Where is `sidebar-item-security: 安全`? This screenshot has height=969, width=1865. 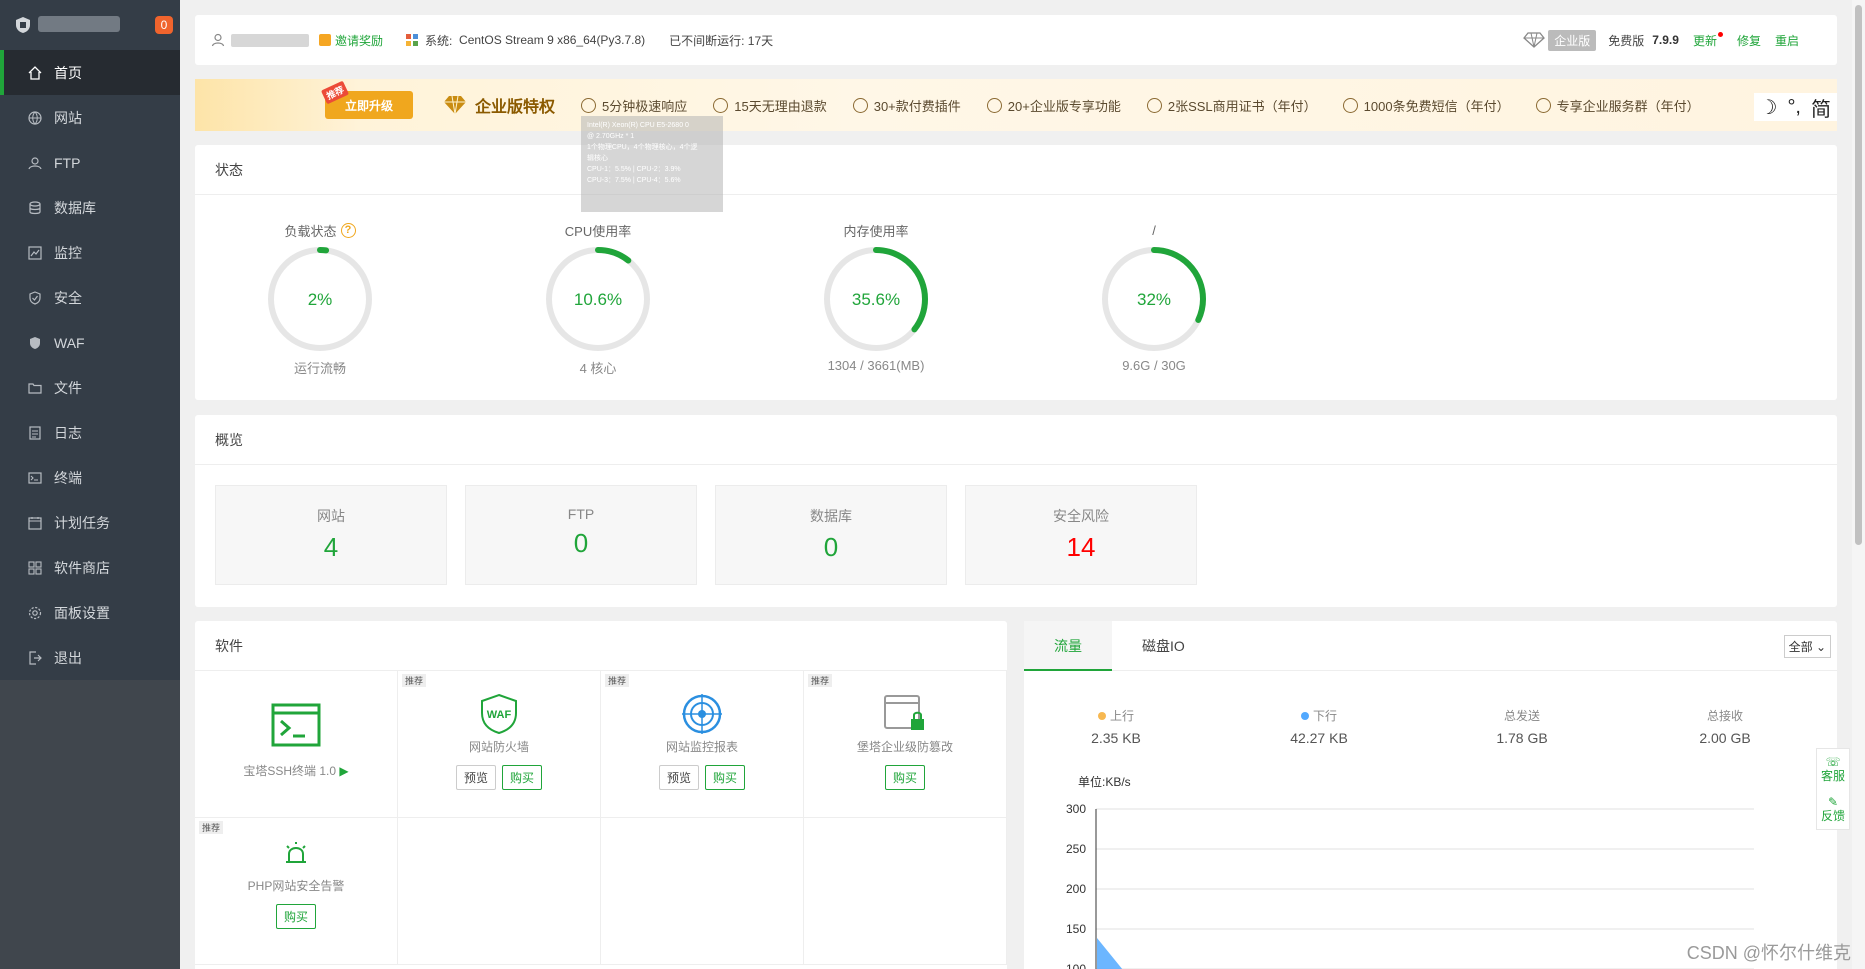
sidebar-item-security: 安全 is located at coordinates (90, 297).